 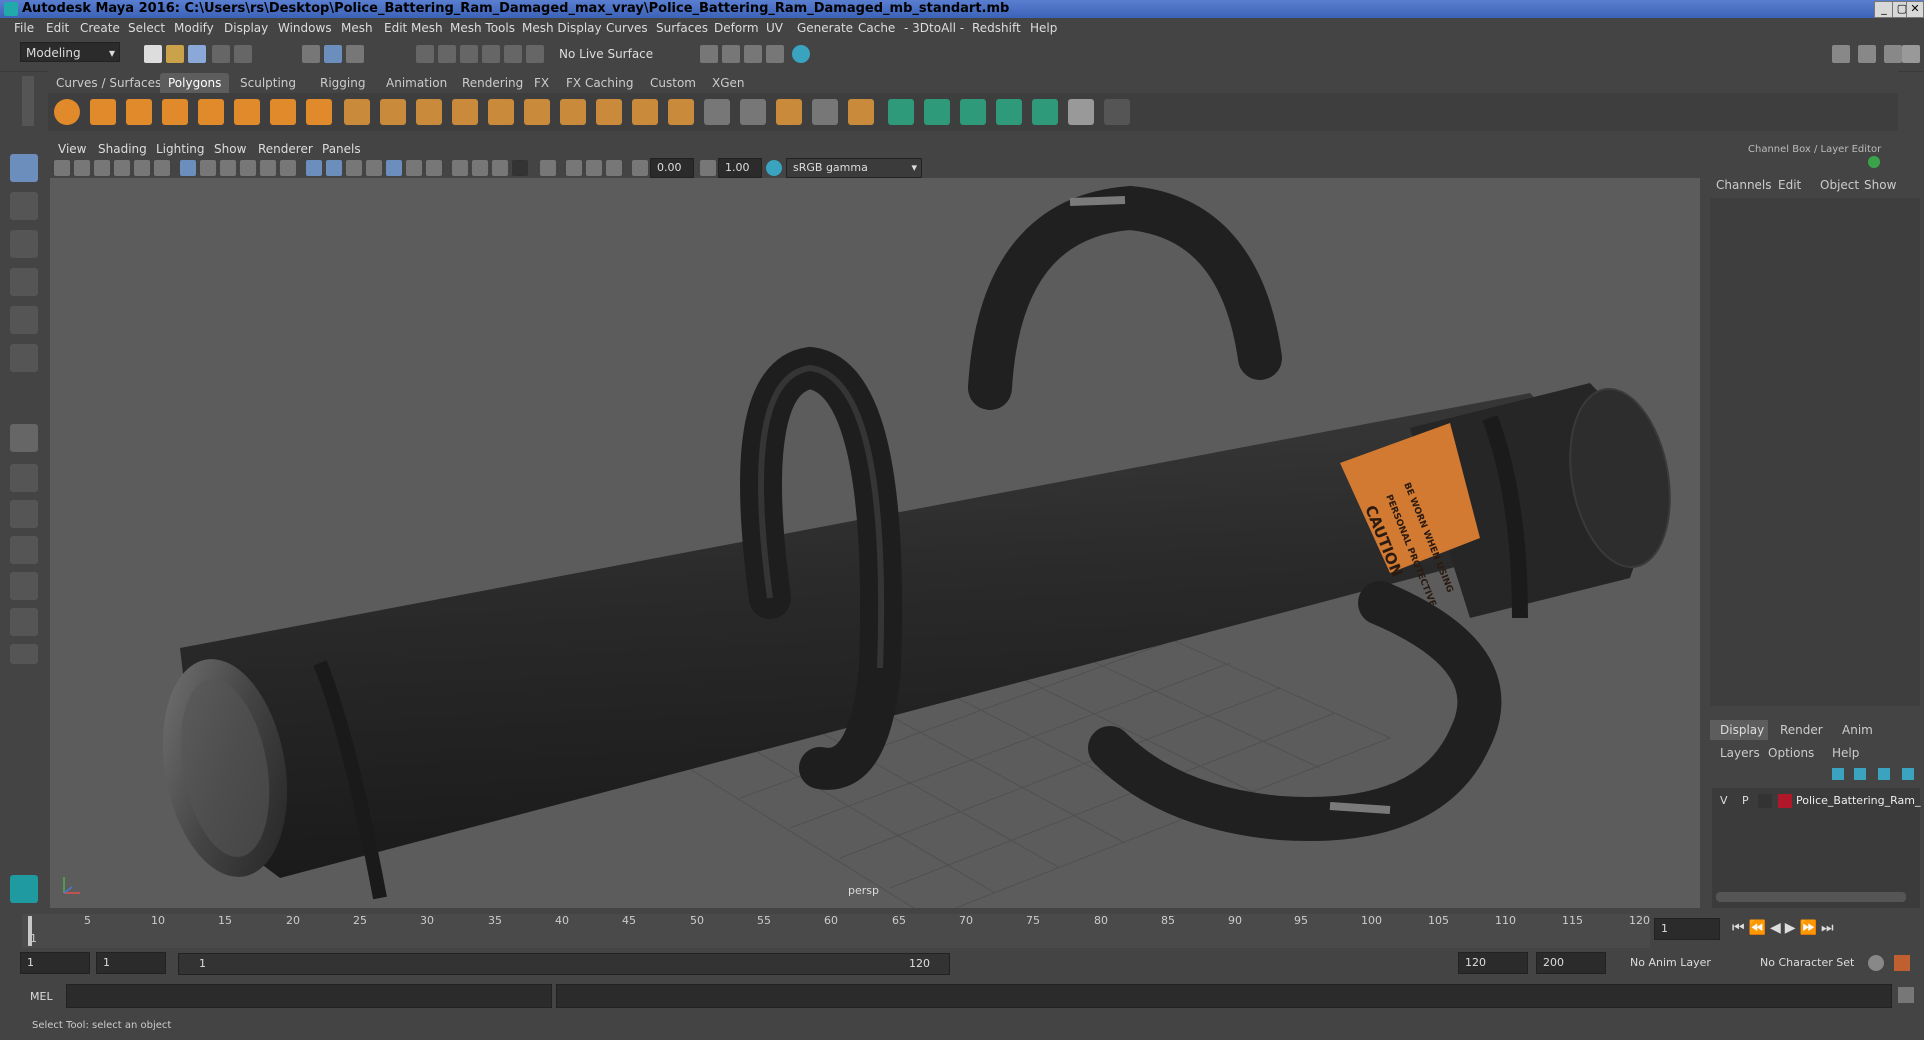 I want to click on layer-tab-render: Render, so click(x=1801, y=730).